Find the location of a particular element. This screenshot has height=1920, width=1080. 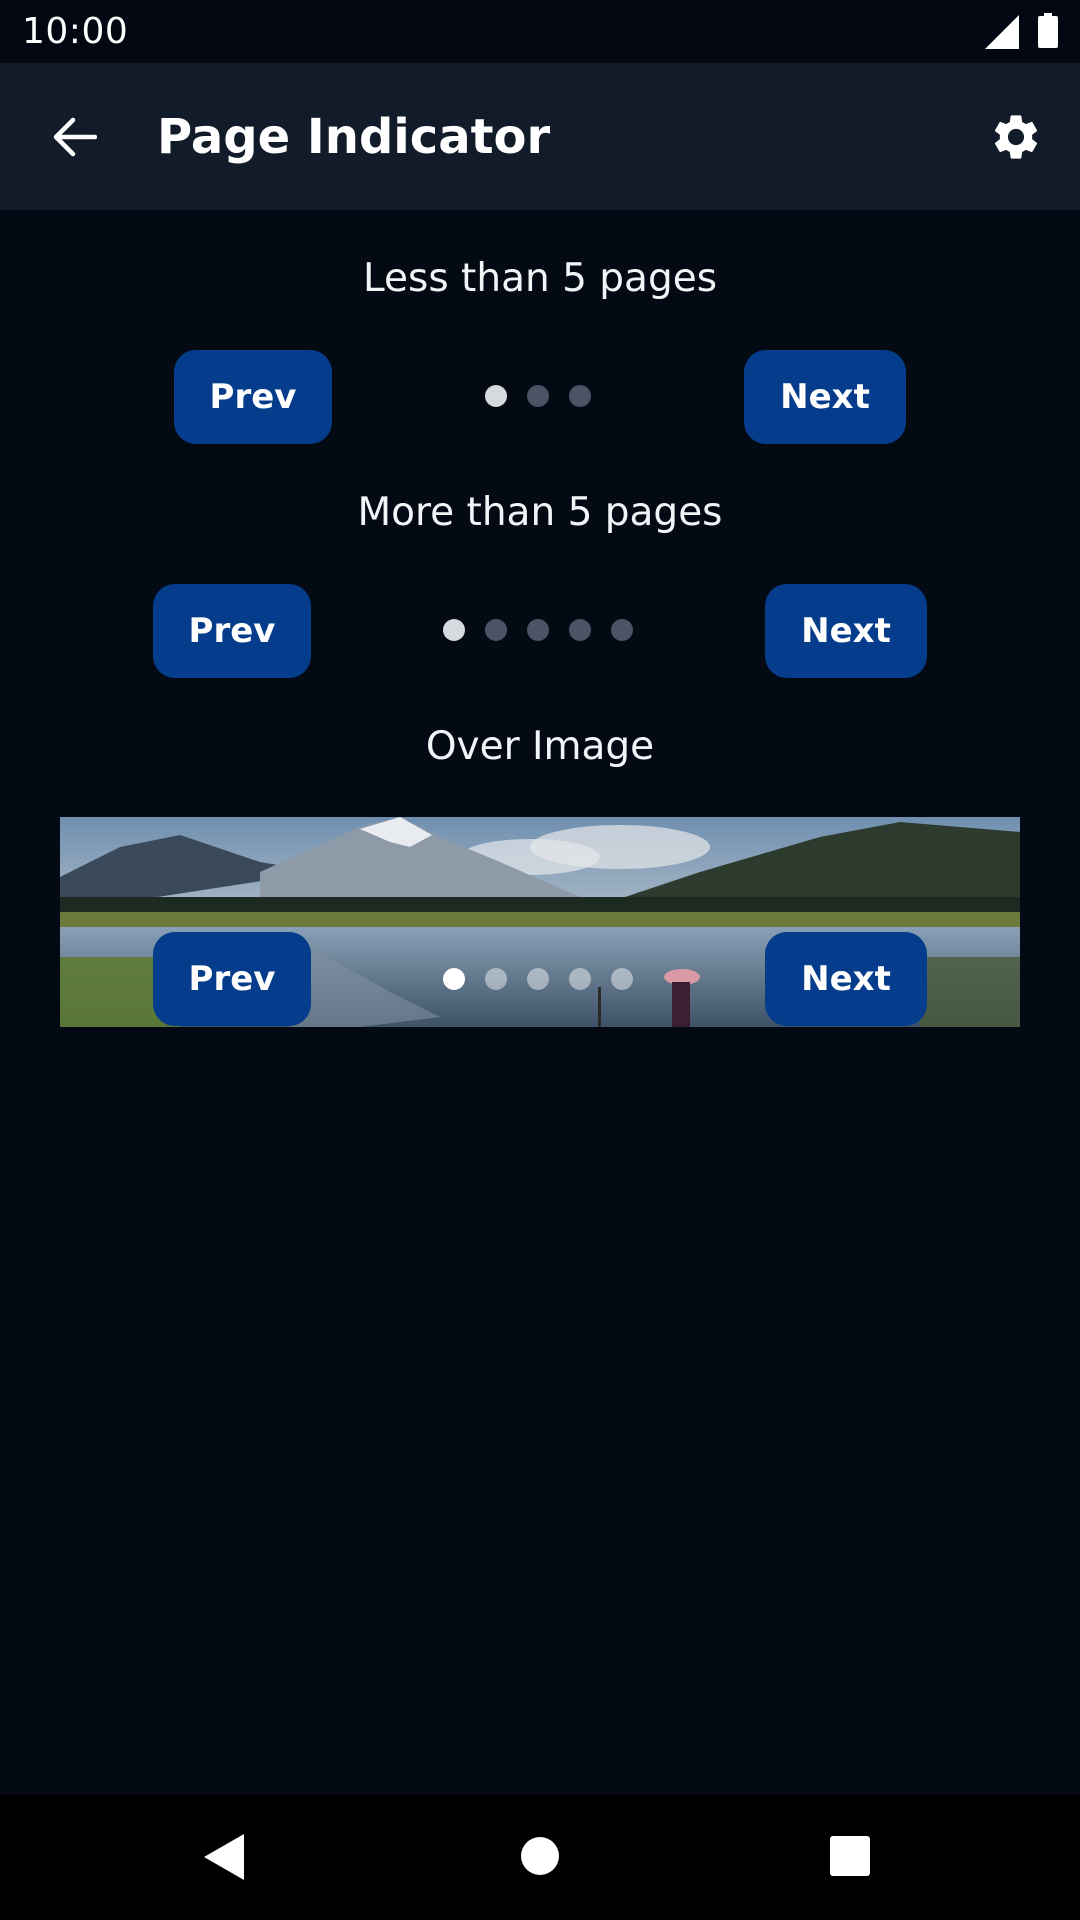

battery-icon is located at coordinates (1048, 30).